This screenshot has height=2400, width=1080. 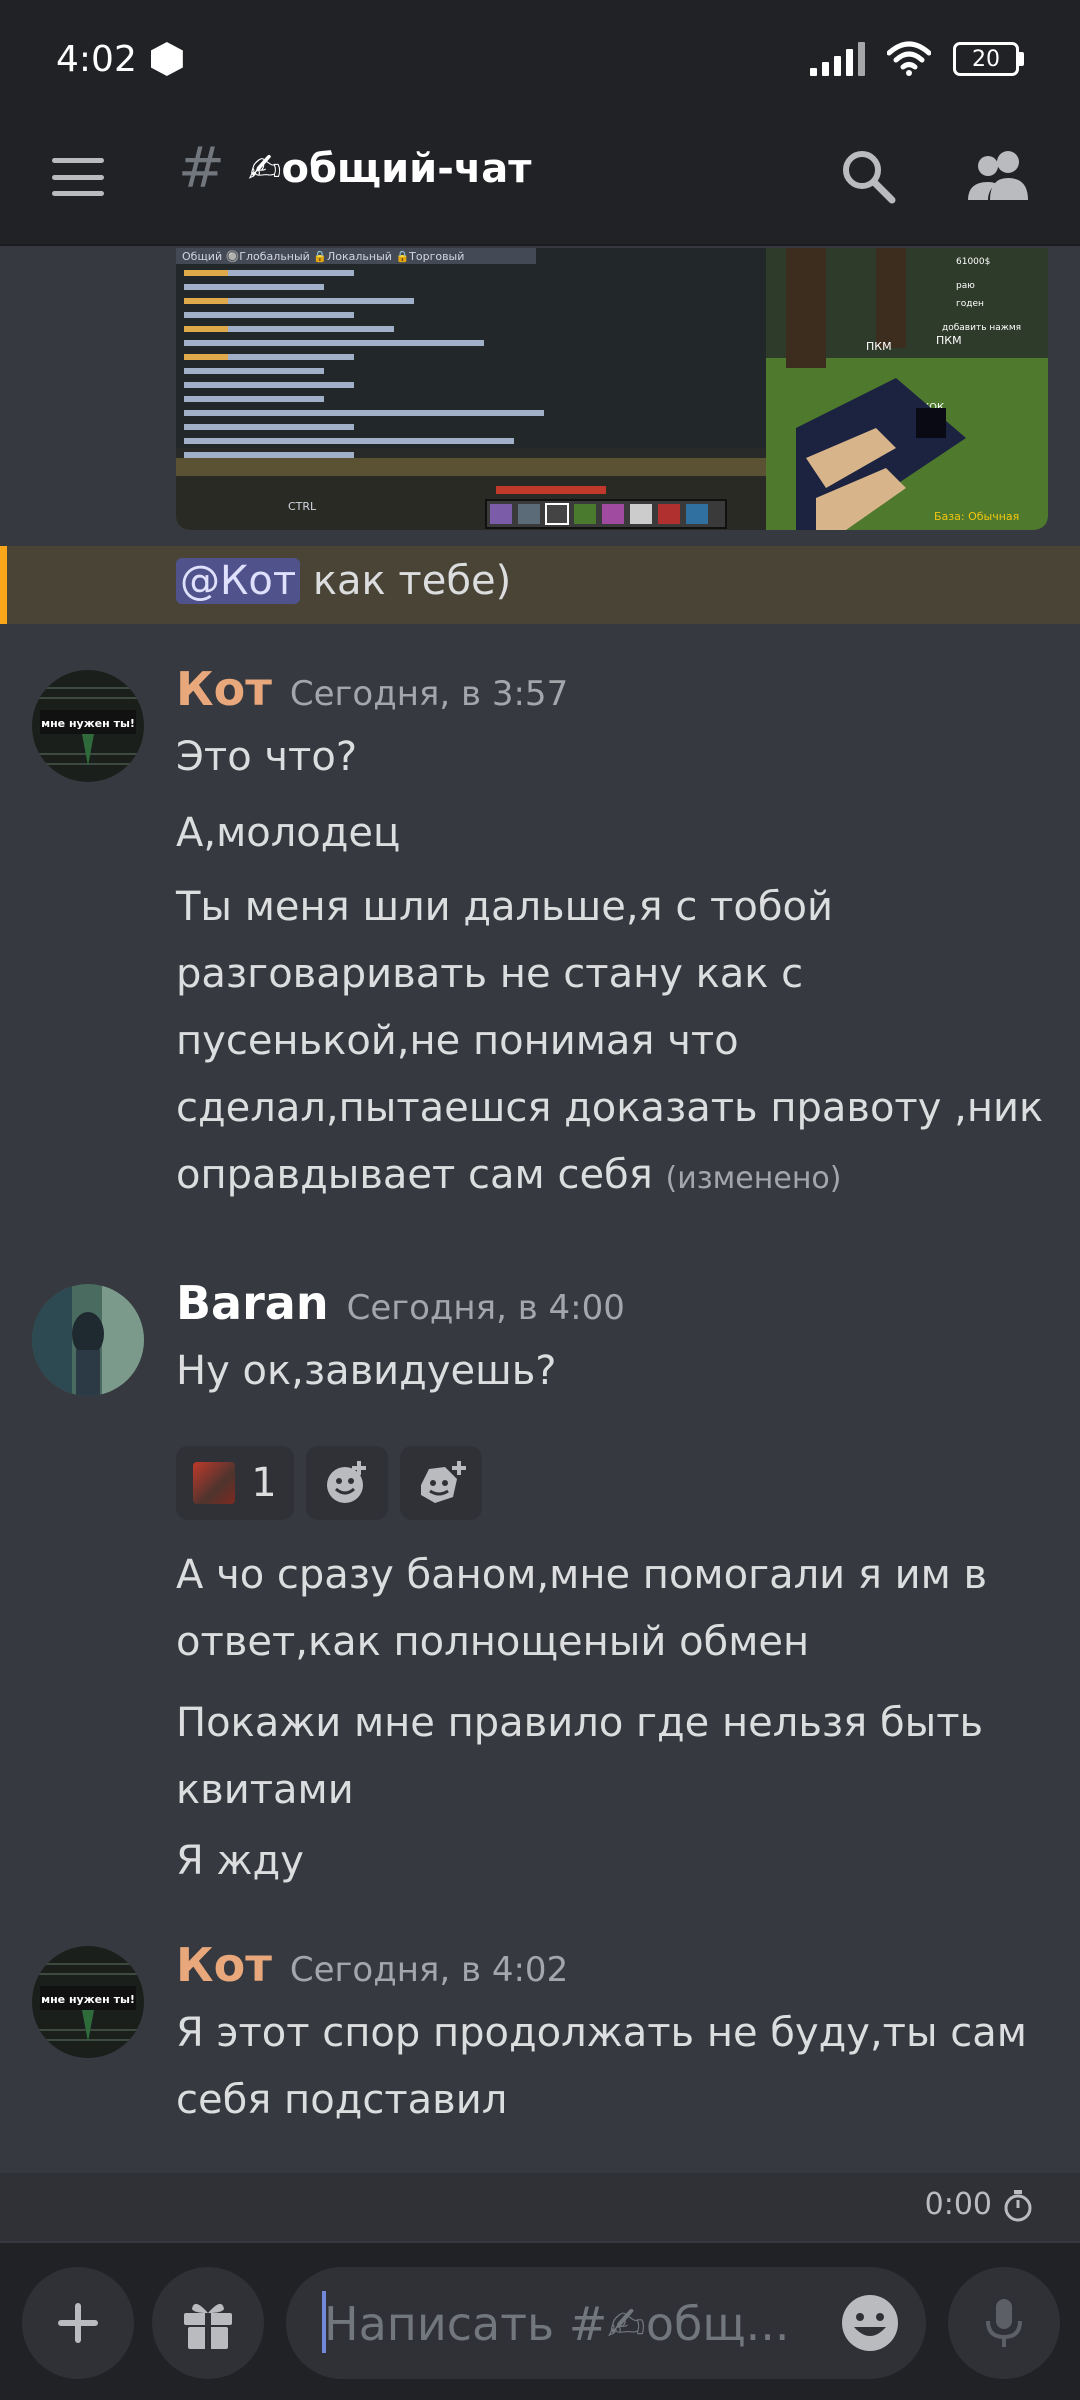 I want to click on embed-right-list-2: раю, so click(x=965, y=286).